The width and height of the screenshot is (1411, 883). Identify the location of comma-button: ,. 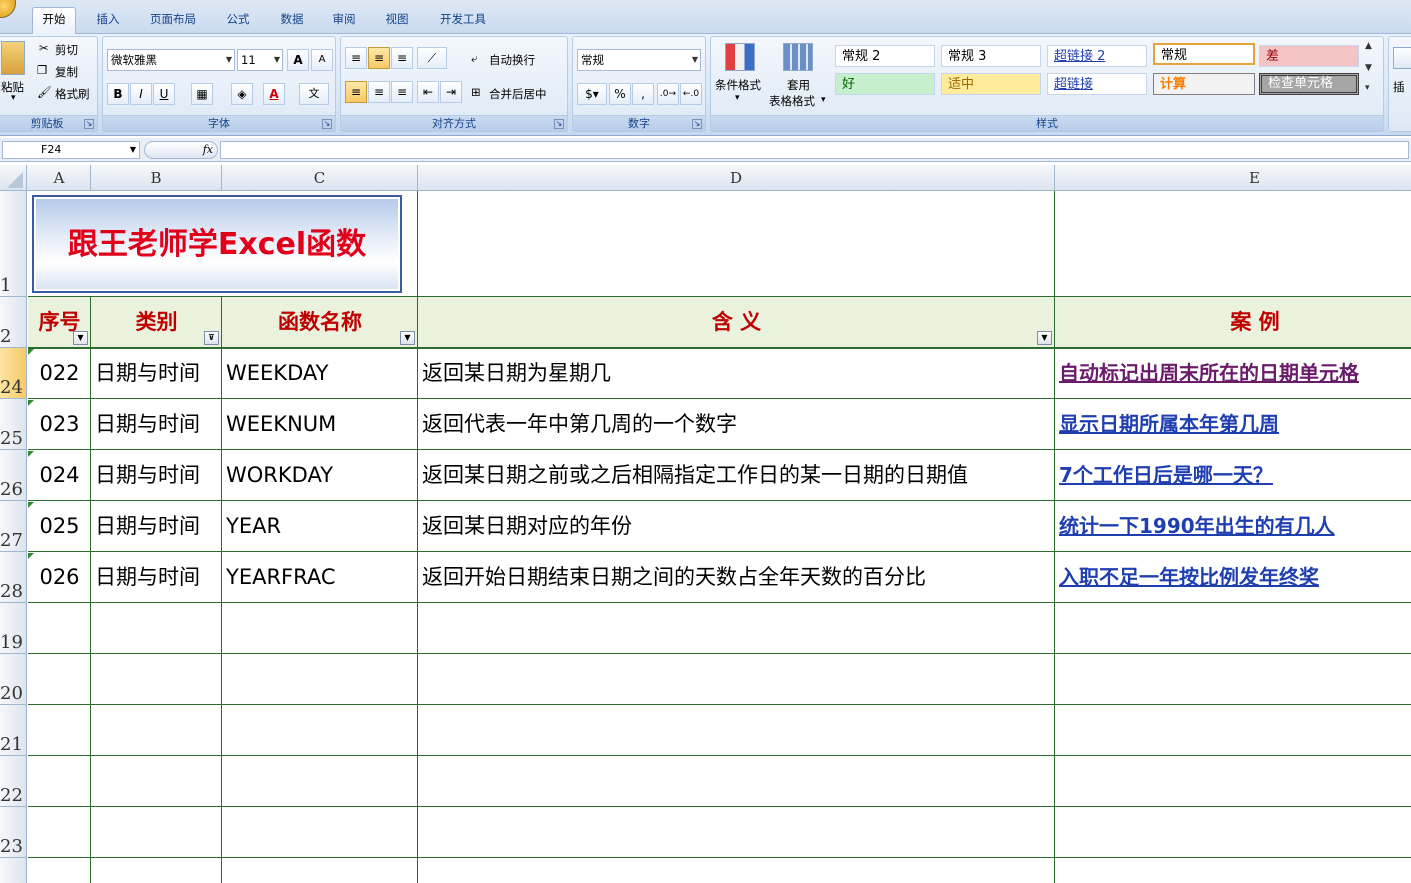
(643, 94).